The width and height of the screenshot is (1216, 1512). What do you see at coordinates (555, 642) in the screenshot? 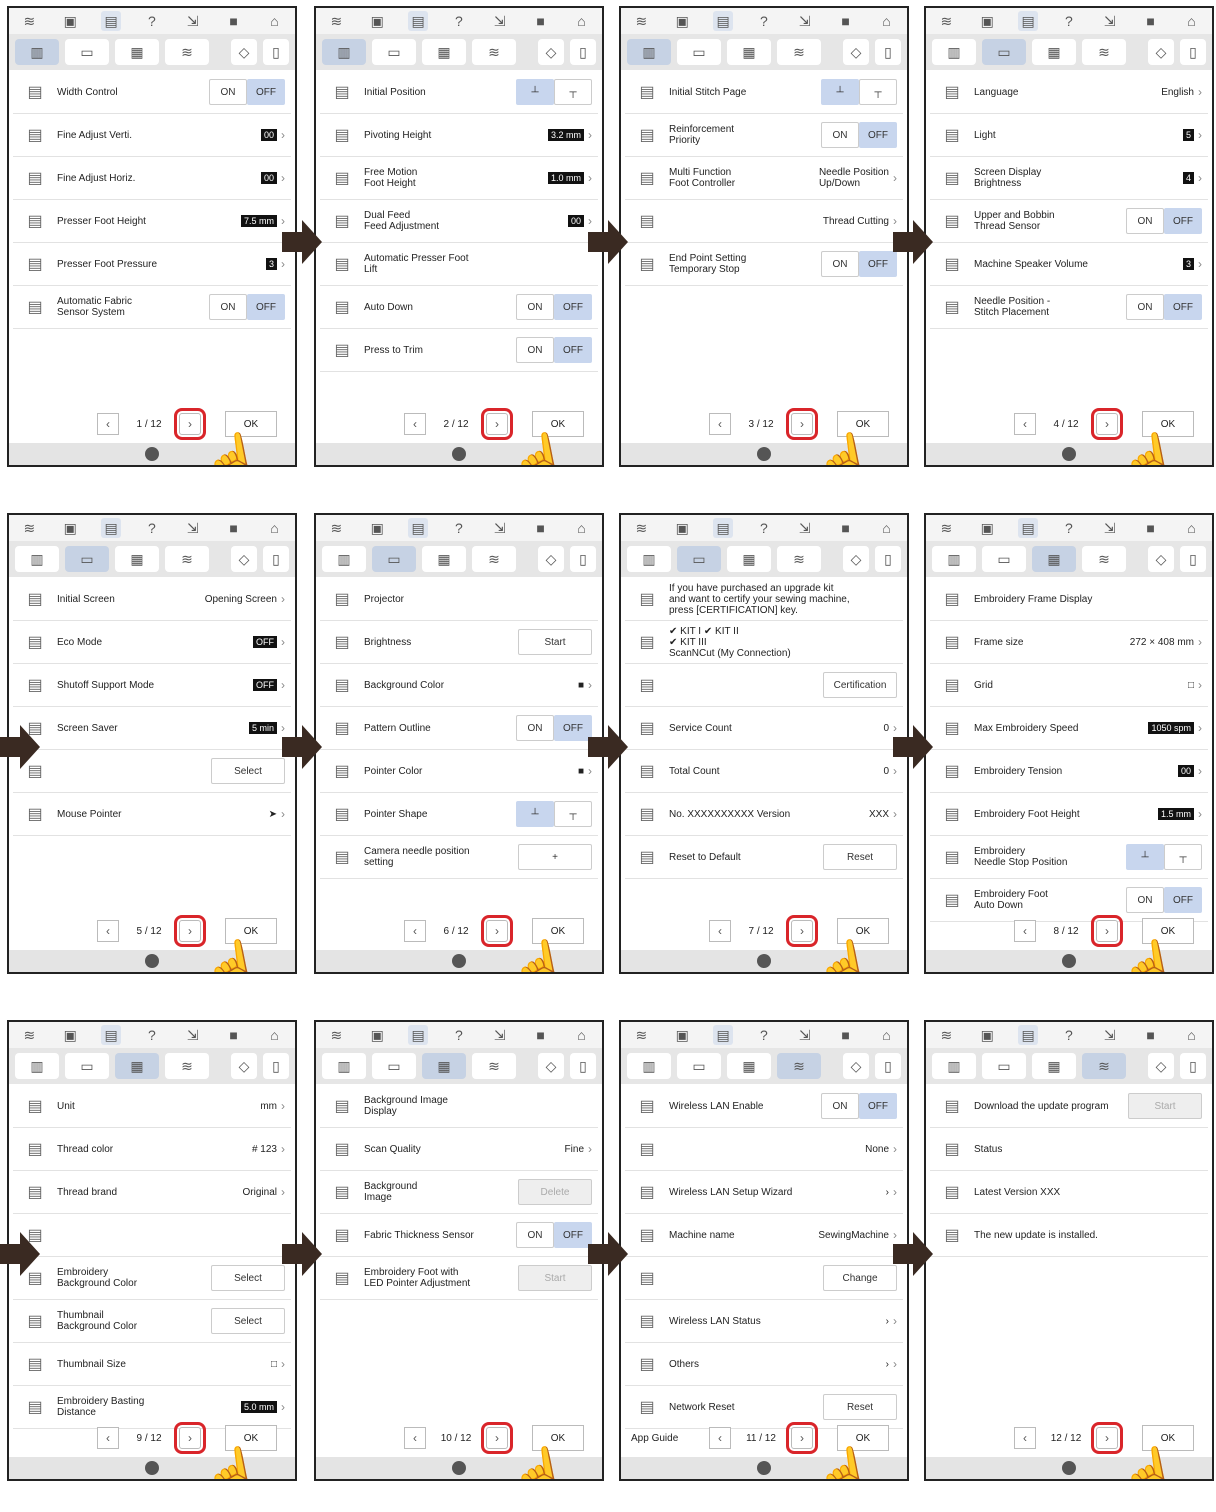
I see `action-button: Start` at bounding box center [555, 642].